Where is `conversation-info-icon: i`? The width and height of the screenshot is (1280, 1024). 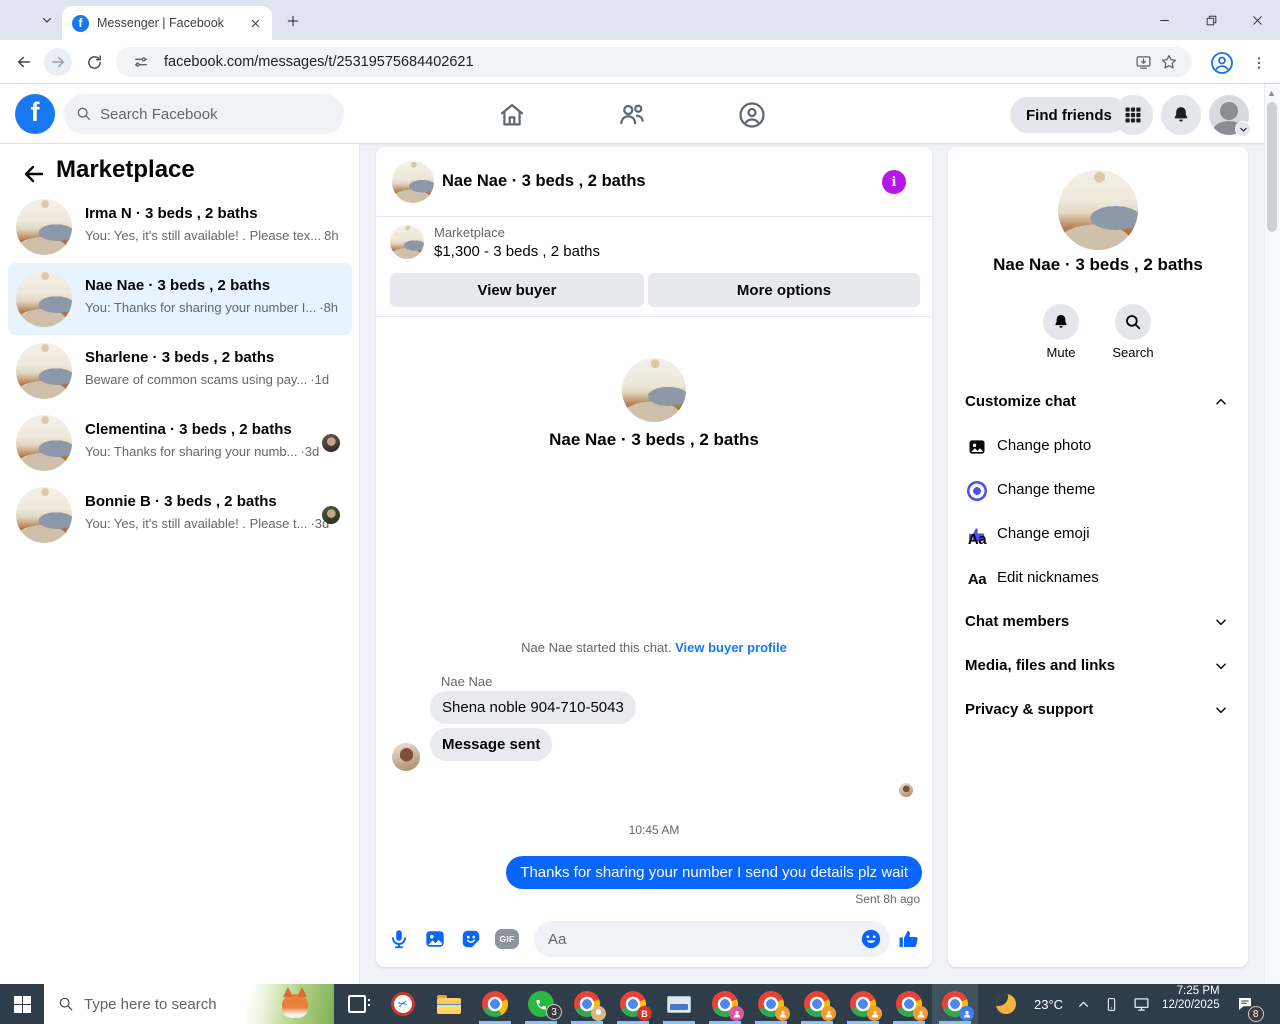 conversation-info-icon: i is located at coordinates (894, 182).